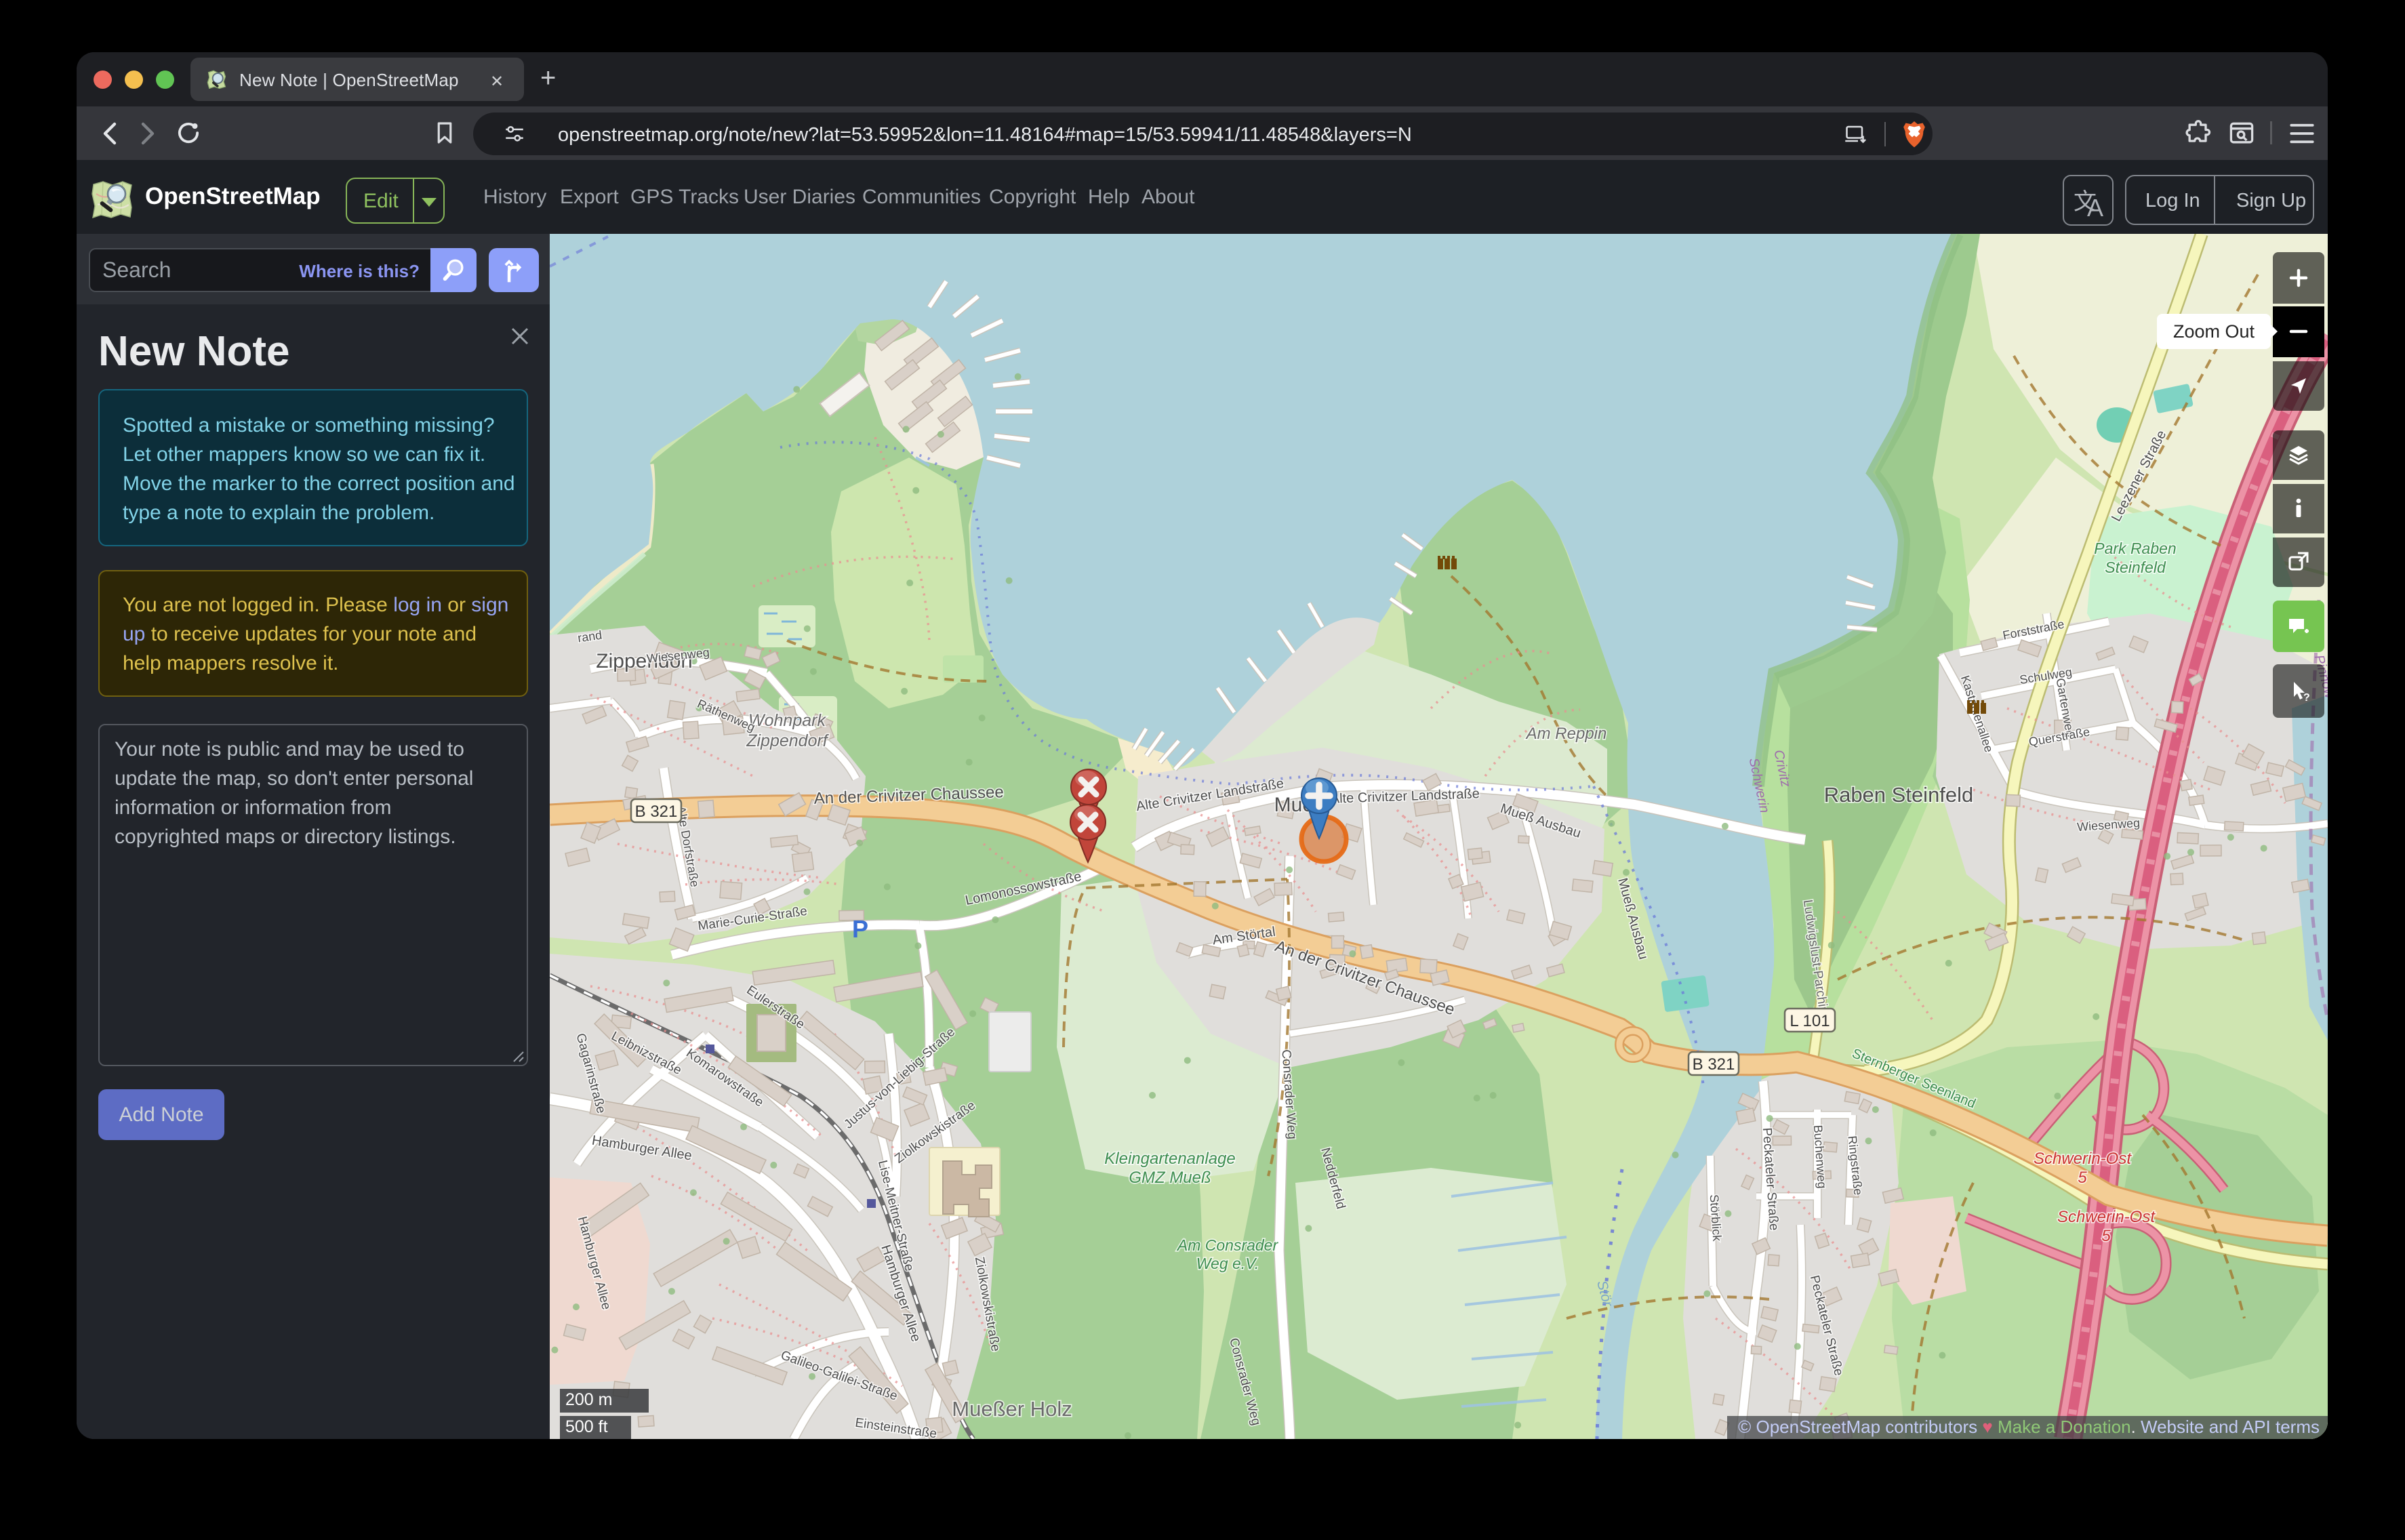  I want to click on svg-text: Am Reppin, so click(1566, 734).